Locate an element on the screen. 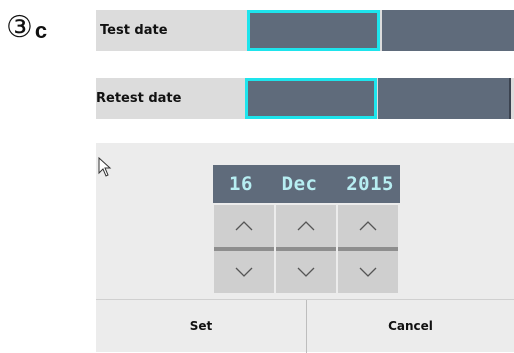  test-date-row: Test date is located at coordinates (305, 30).